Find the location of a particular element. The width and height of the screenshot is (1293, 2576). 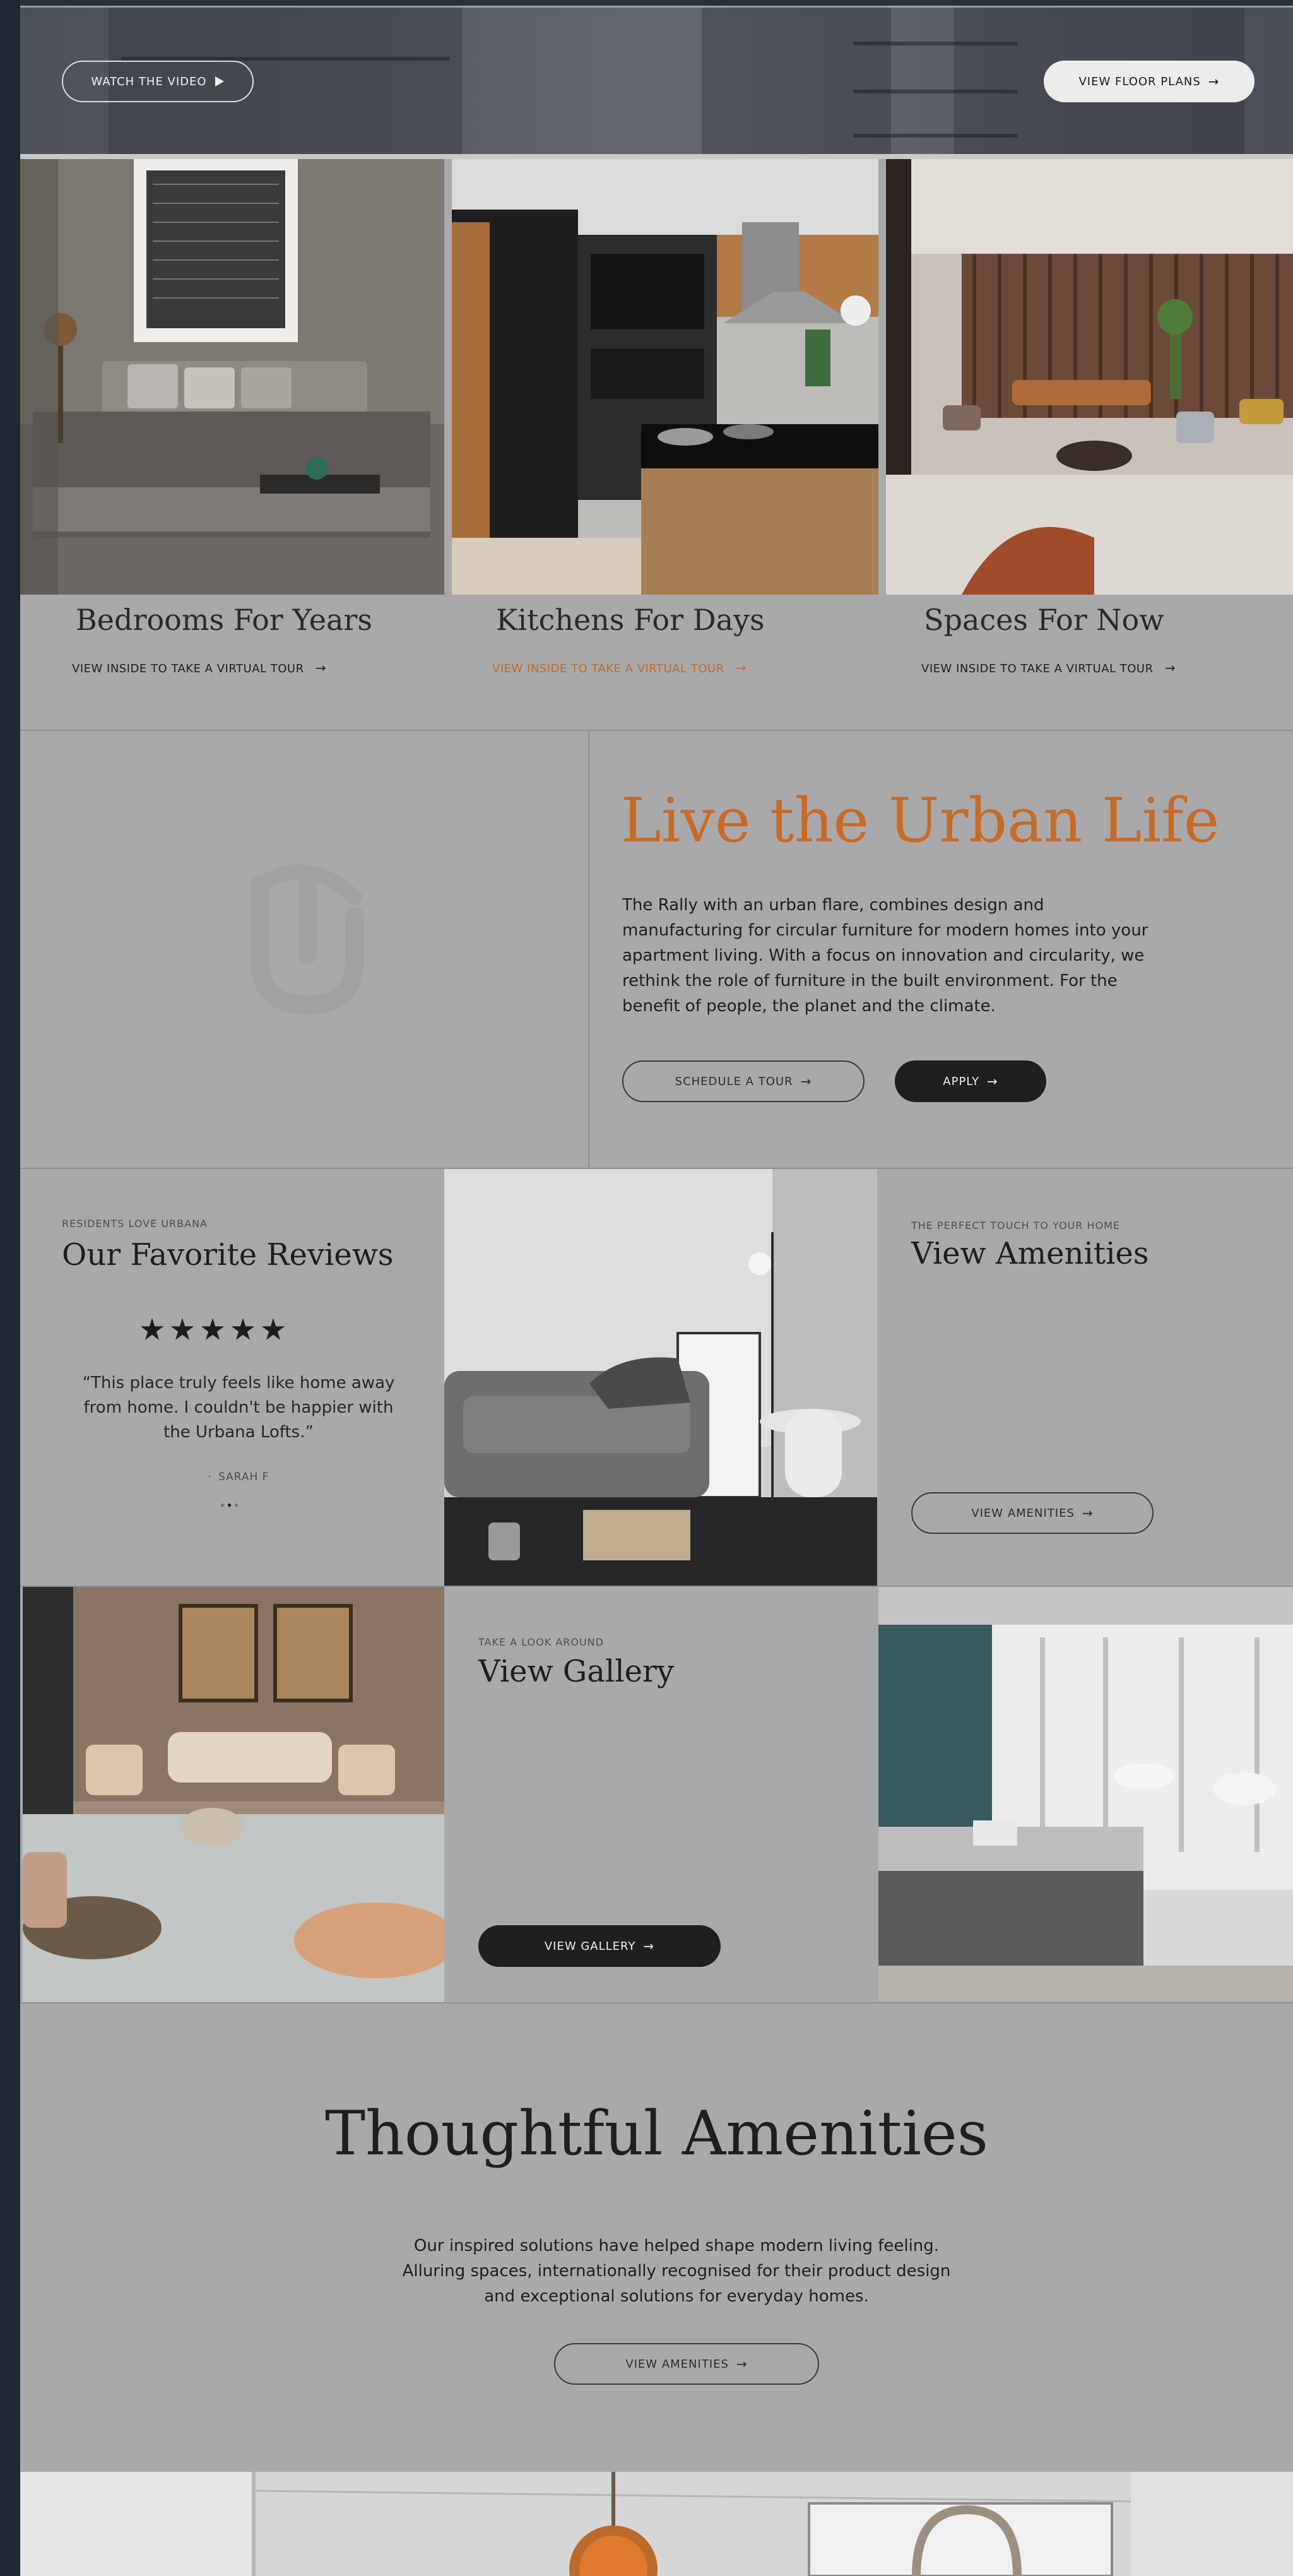

bedroom-window-photo is located at coordinates (1085, 1794).